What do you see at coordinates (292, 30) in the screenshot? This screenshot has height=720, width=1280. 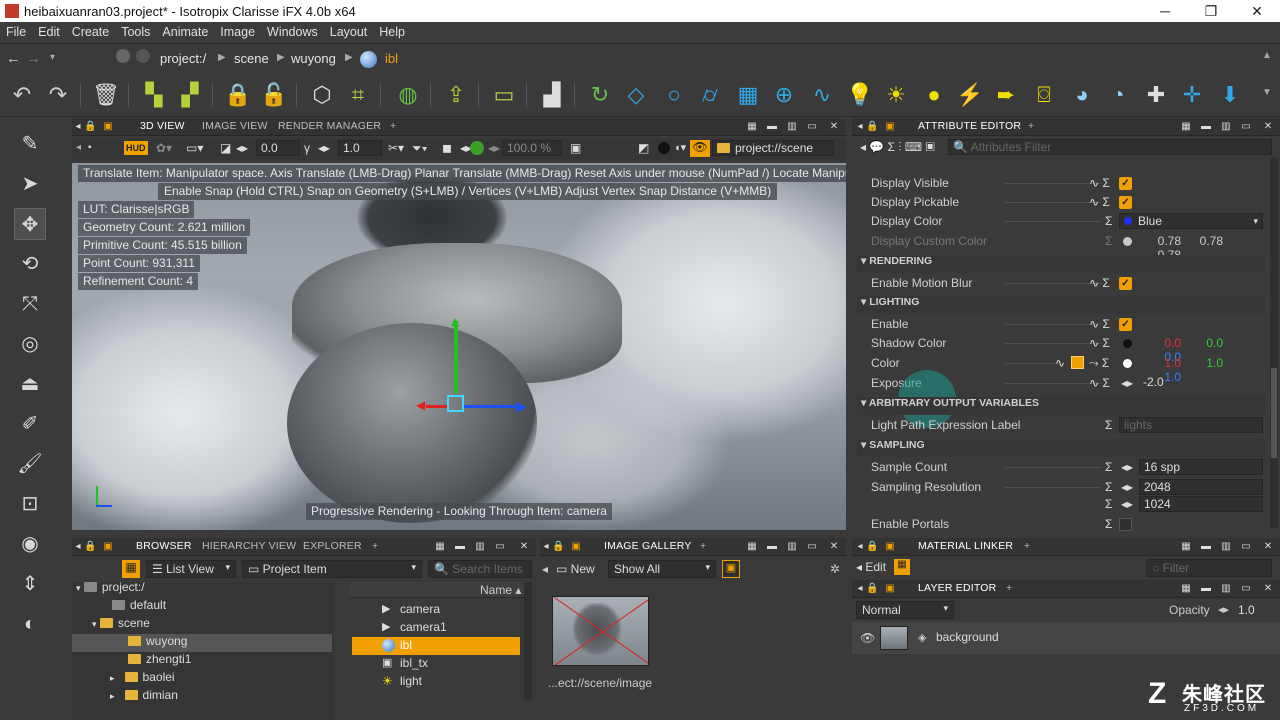 I see `menu-windows: Windows` at bounding box center [292, 30].